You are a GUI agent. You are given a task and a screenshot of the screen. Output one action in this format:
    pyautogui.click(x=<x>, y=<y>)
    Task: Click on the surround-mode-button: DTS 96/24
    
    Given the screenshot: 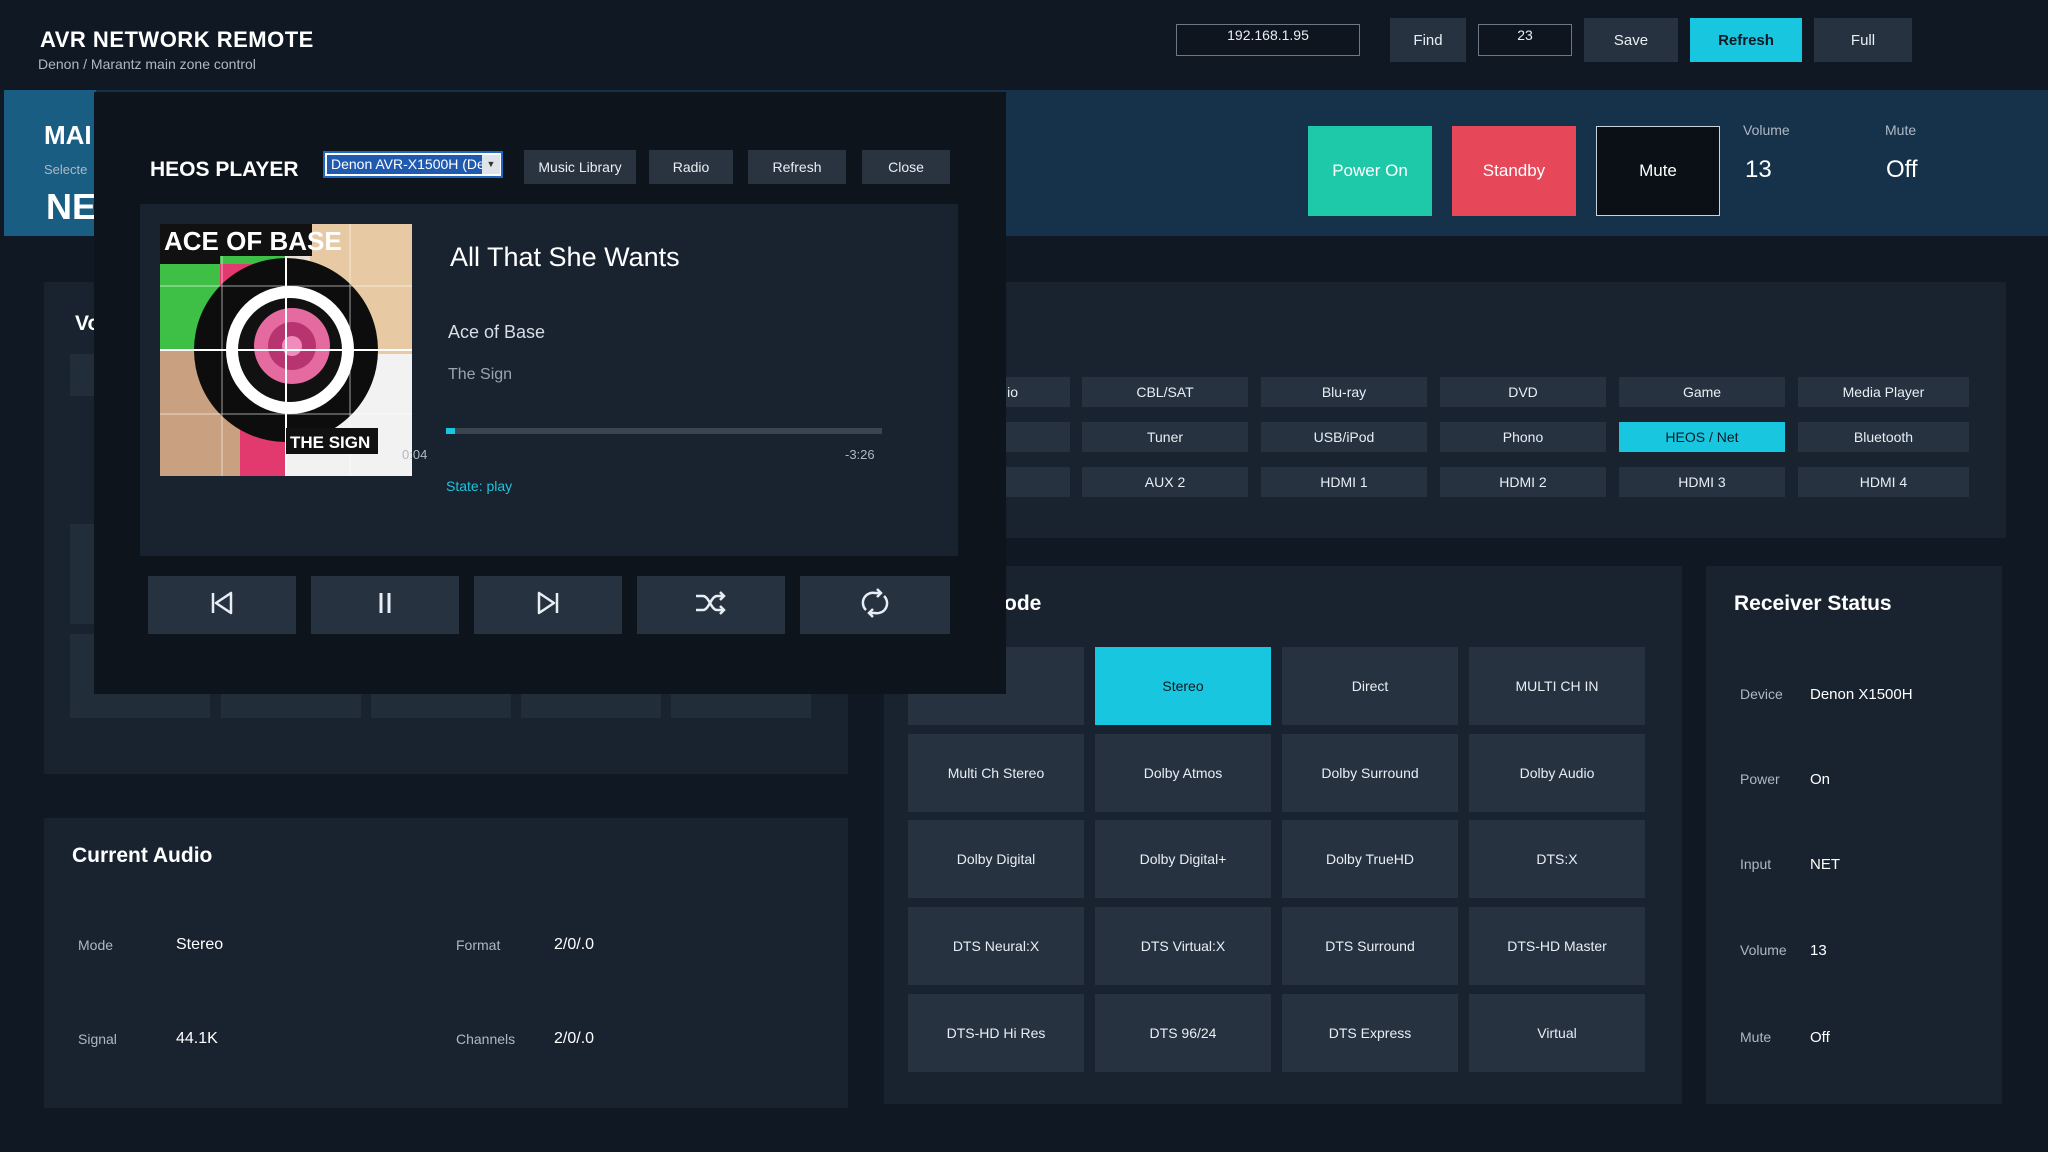 What is the action you would take?
    pyautogui.click(x=1183, y=1033)
    